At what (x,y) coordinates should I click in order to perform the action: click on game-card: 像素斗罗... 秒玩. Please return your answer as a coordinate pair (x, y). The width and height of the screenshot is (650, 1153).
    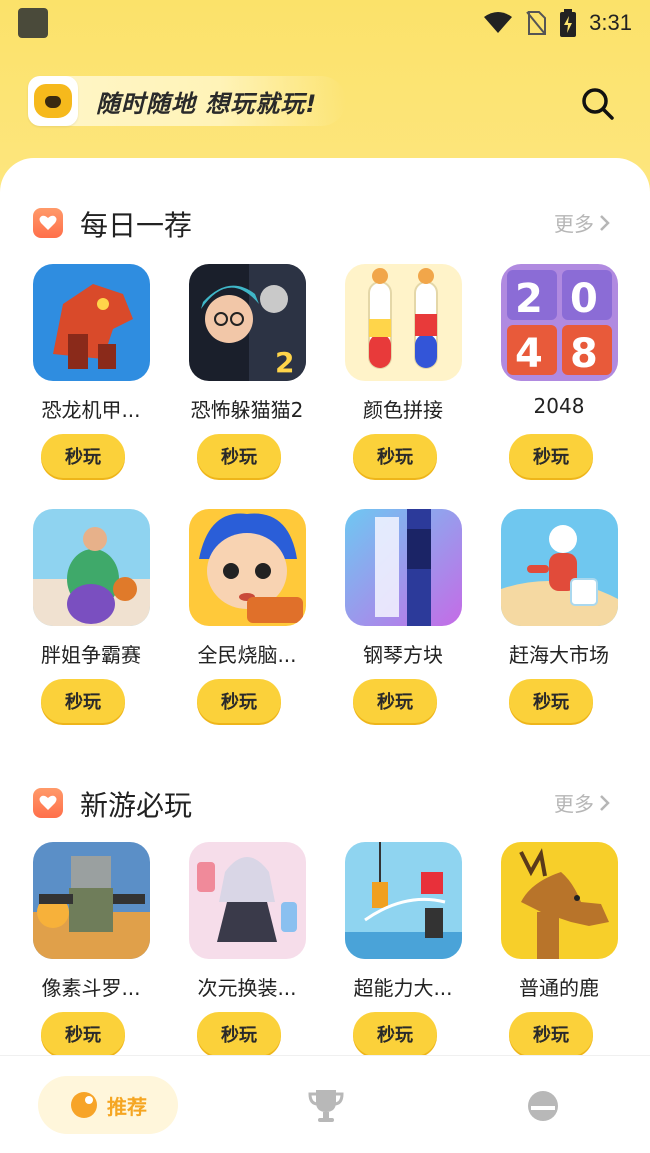
    Looking at the image, I should click on (91, 952).